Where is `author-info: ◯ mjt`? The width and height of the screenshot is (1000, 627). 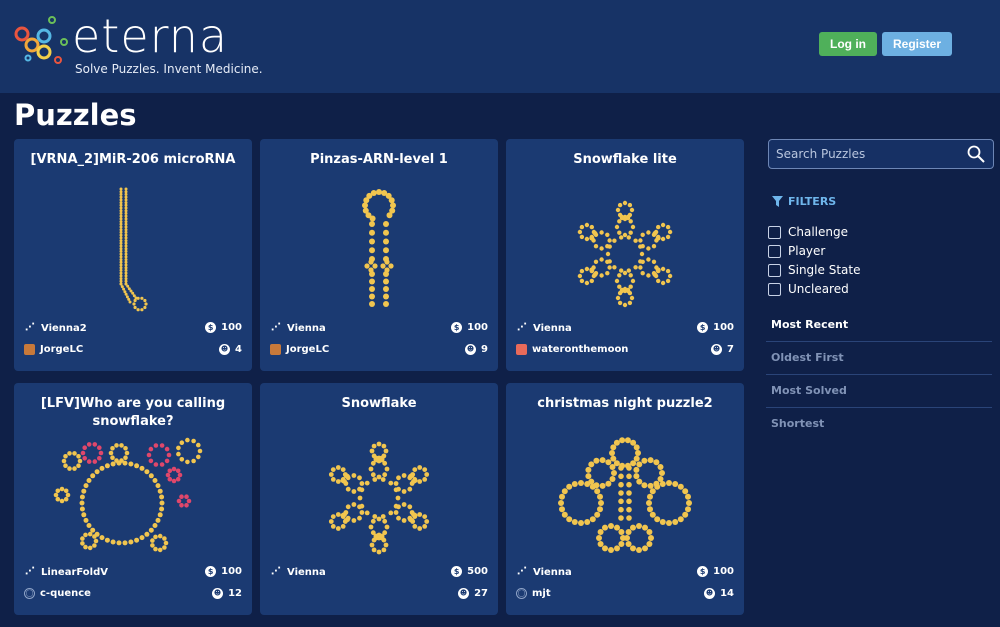
author-info: ◯ mjt is located at coordinates (533, 593).